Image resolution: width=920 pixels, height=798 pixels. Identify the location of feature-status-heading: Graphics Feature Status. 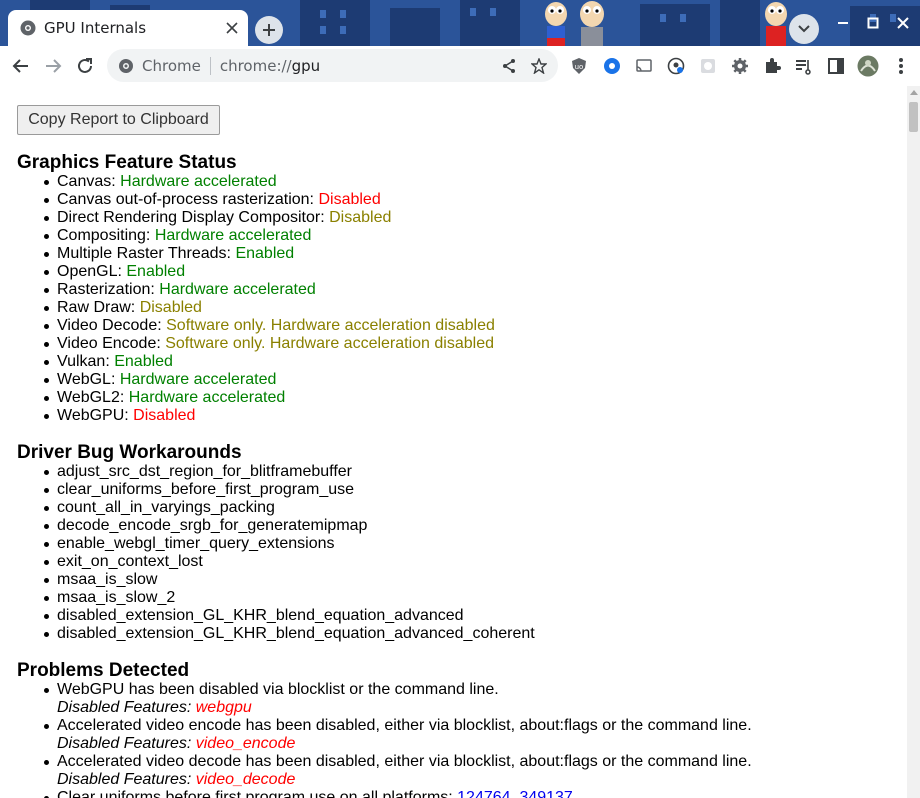
(127, 162).